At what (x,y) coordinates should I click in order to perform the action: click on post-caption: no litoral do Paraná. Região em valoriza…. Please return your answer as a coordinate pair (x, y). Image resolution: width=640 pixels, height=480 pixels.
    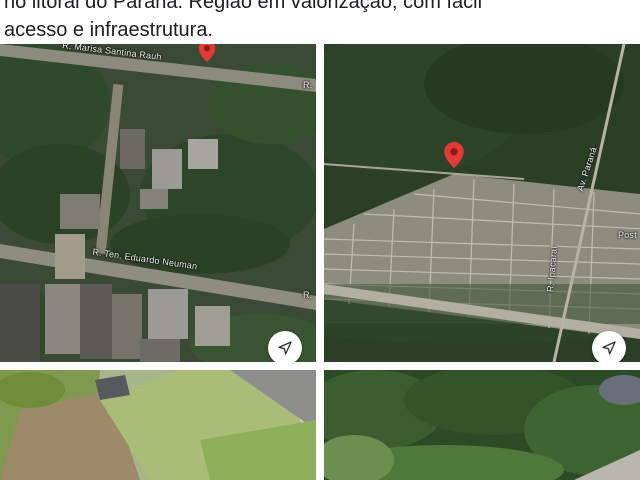
    Looking at the image, I should click on (320, 22).